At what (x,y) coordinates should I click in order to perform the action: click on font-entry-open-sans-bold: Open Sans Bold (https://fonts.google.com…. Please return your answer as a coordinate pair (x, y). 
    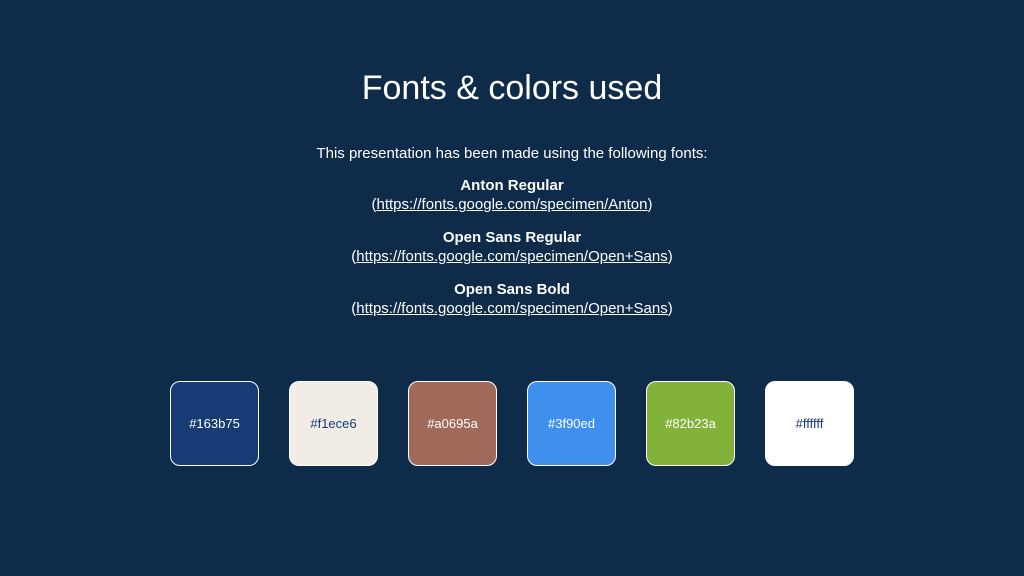
    Looking at the image, I should click on (512, 299).